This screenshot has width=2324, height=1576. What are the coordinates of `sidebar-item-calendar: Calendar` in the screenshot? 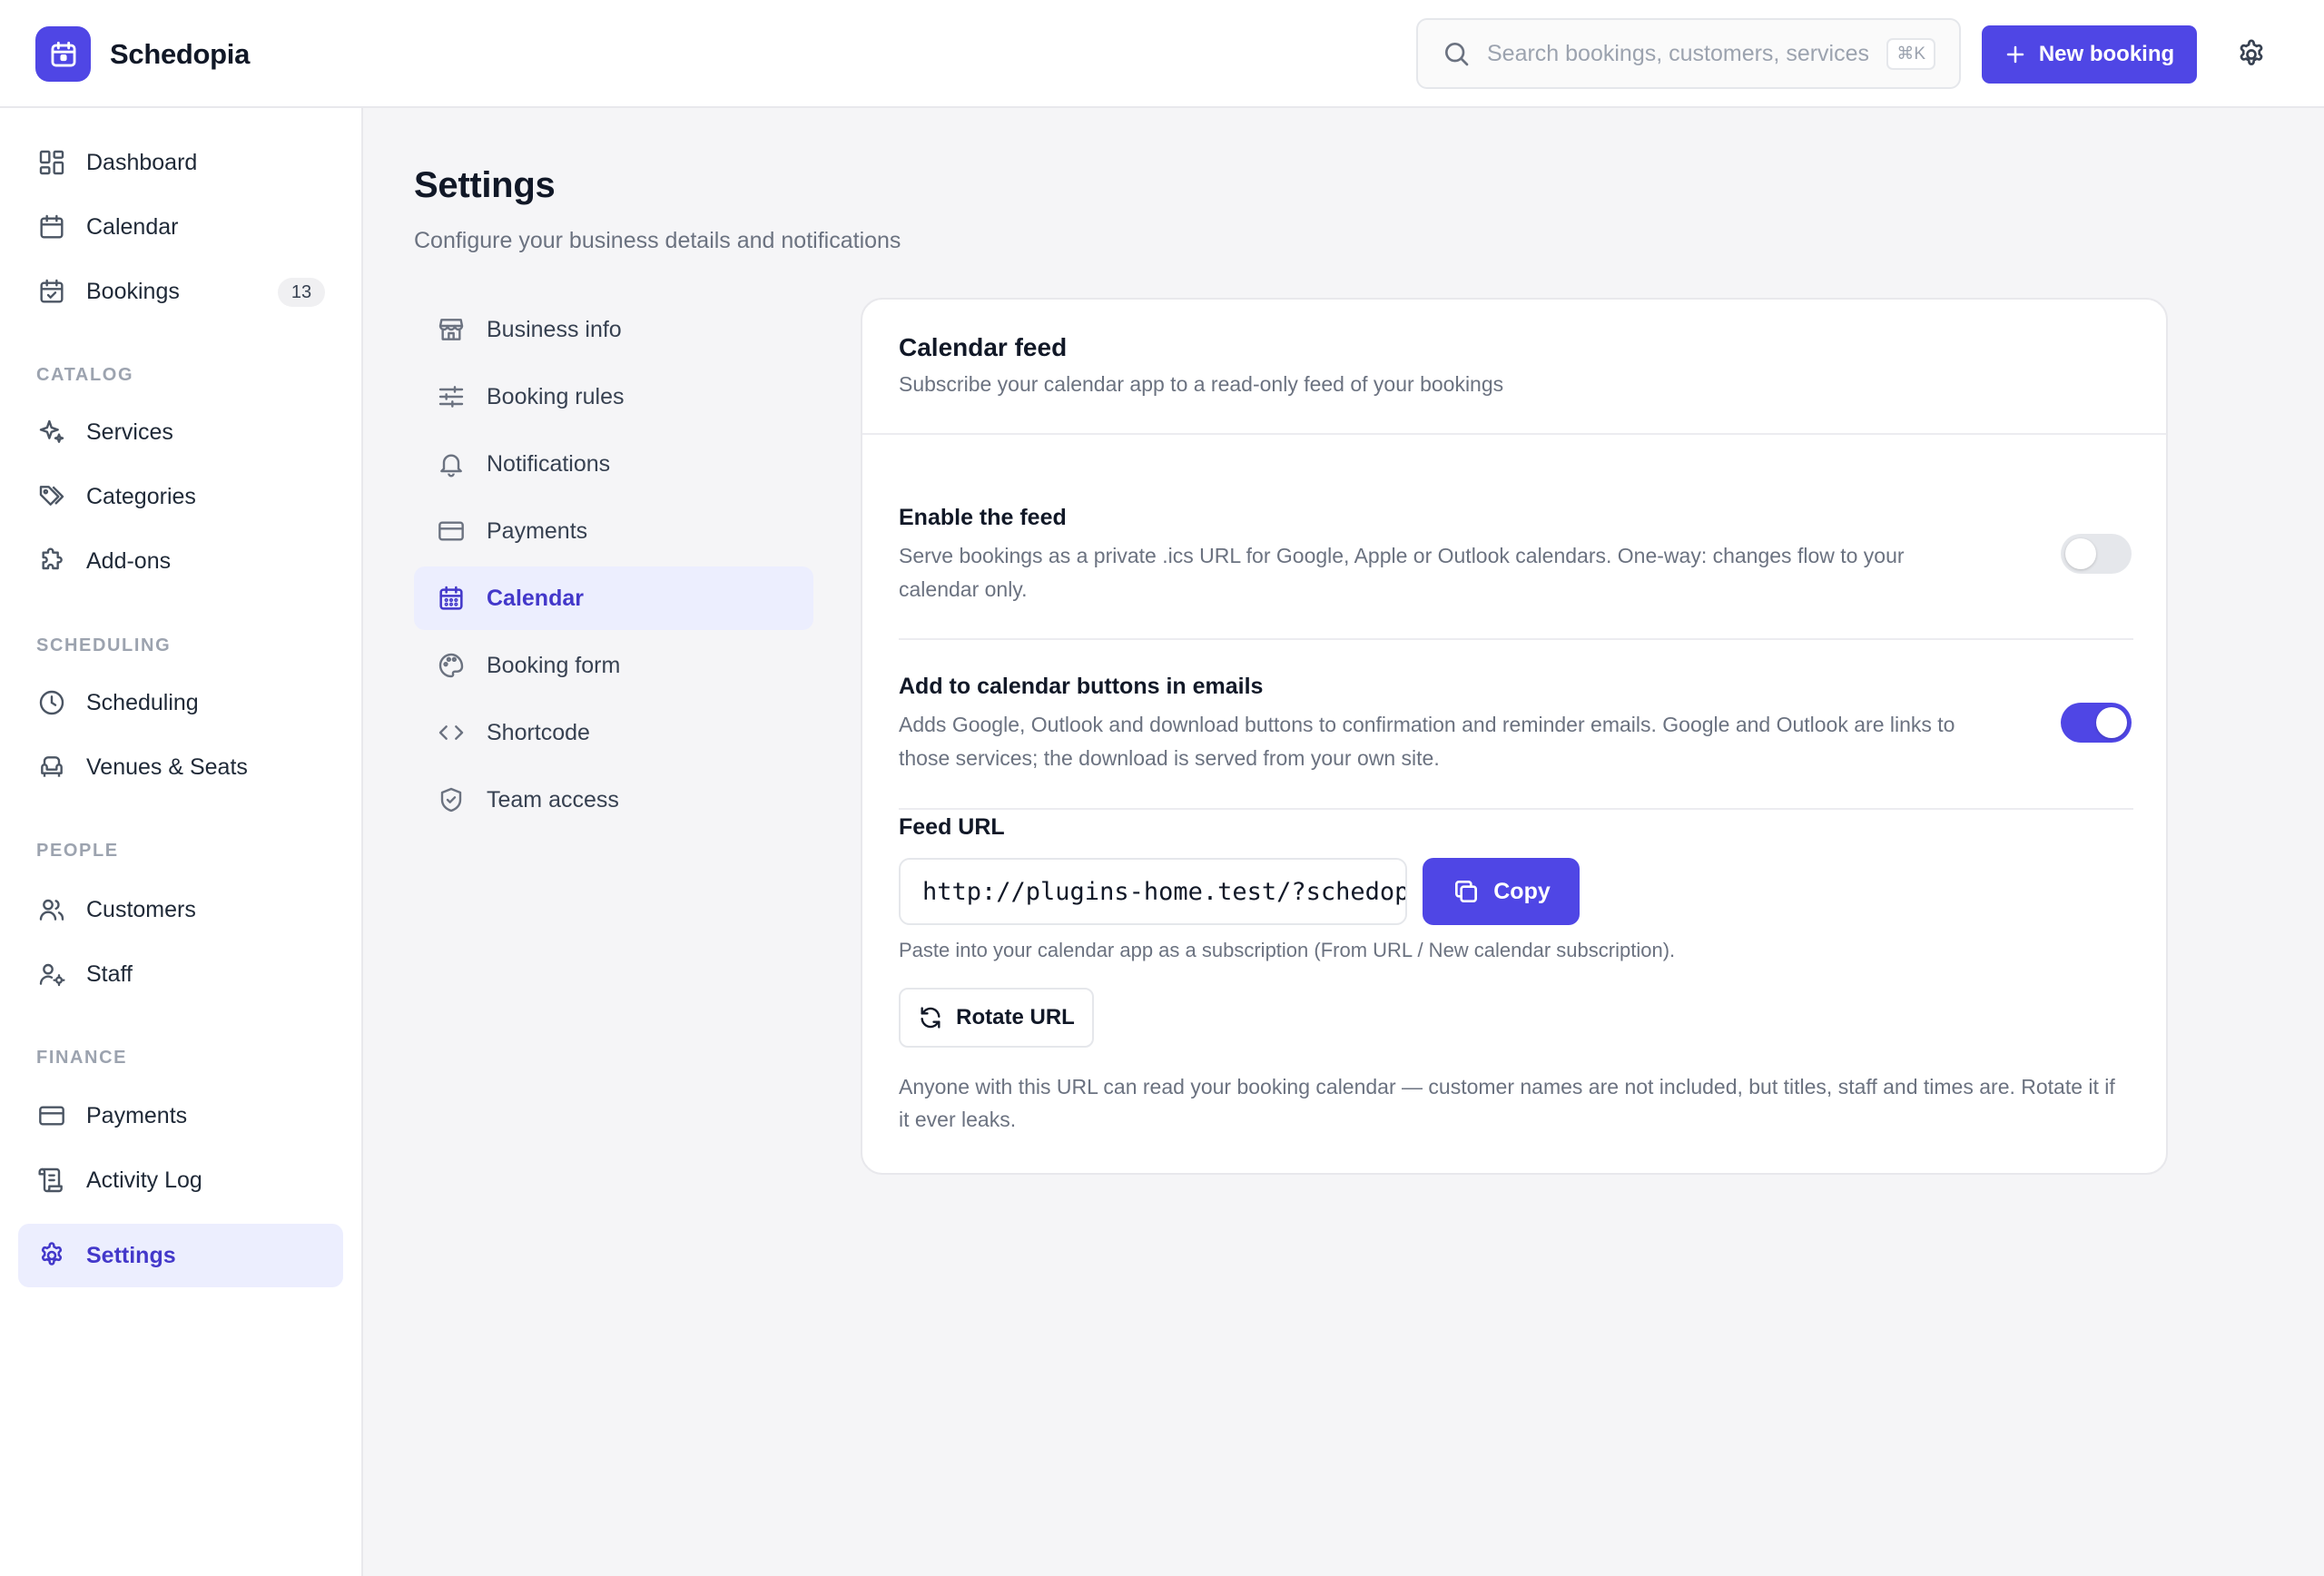 It's located at (180, 227).